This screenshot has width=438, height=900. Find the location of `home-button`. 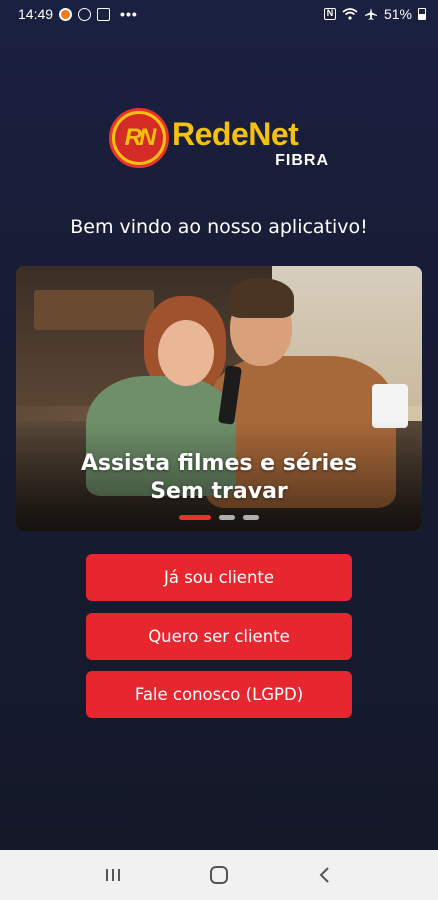

home-button is located at coordinates (219, 875).